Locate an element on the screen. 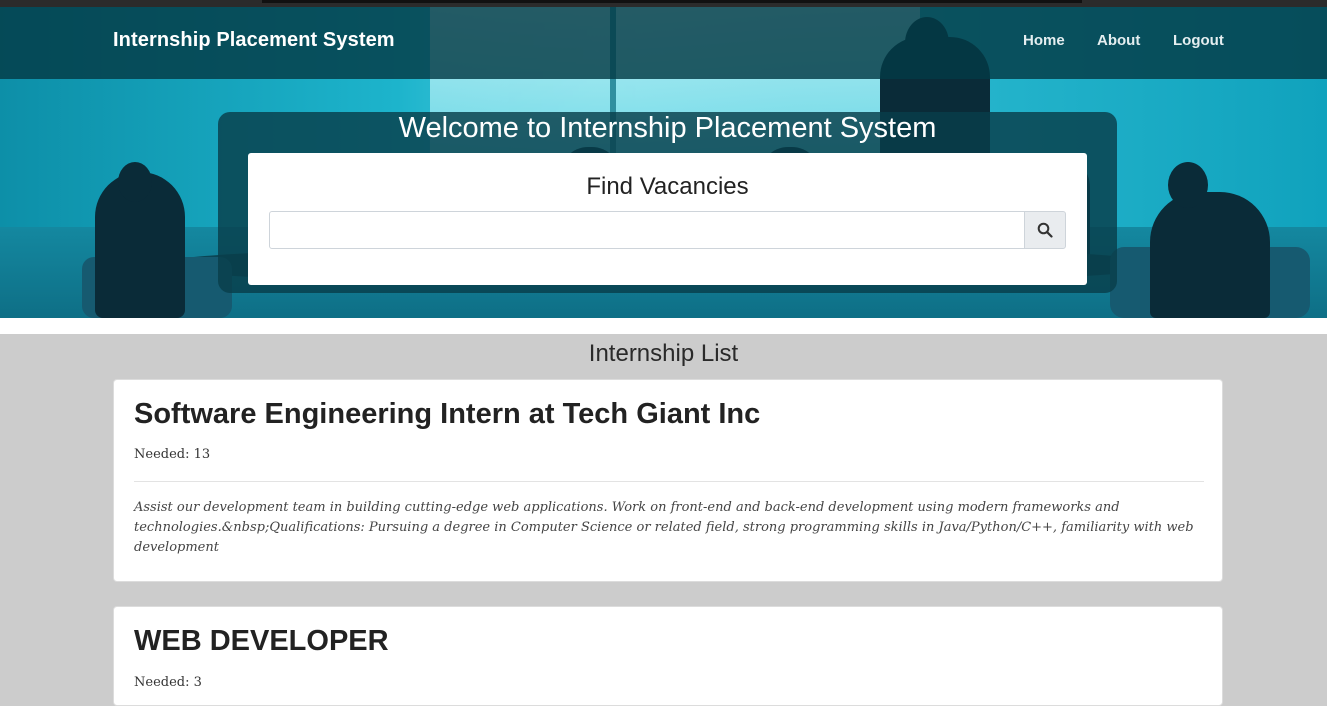 The image size is (1327, 706). search-input is located at coordinates (647, 230).